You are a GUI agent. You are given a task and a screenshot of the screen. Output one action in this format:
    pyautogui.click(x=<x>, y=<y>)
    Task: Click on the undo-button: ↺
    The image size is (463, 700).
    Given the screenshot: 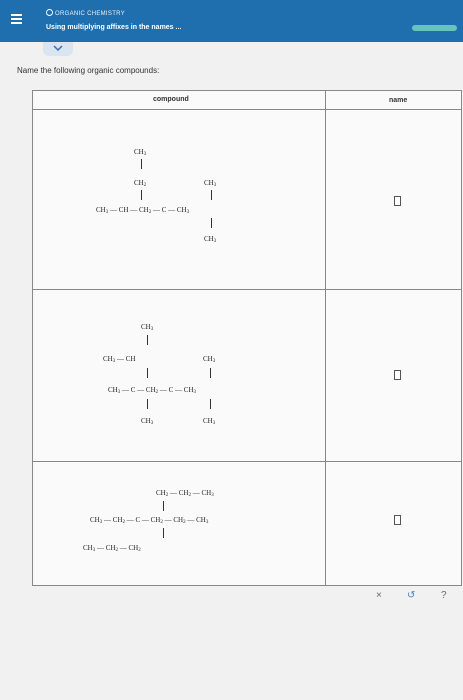 What is the action you would take?
    pyautogui.click(x=411, y=595)
    